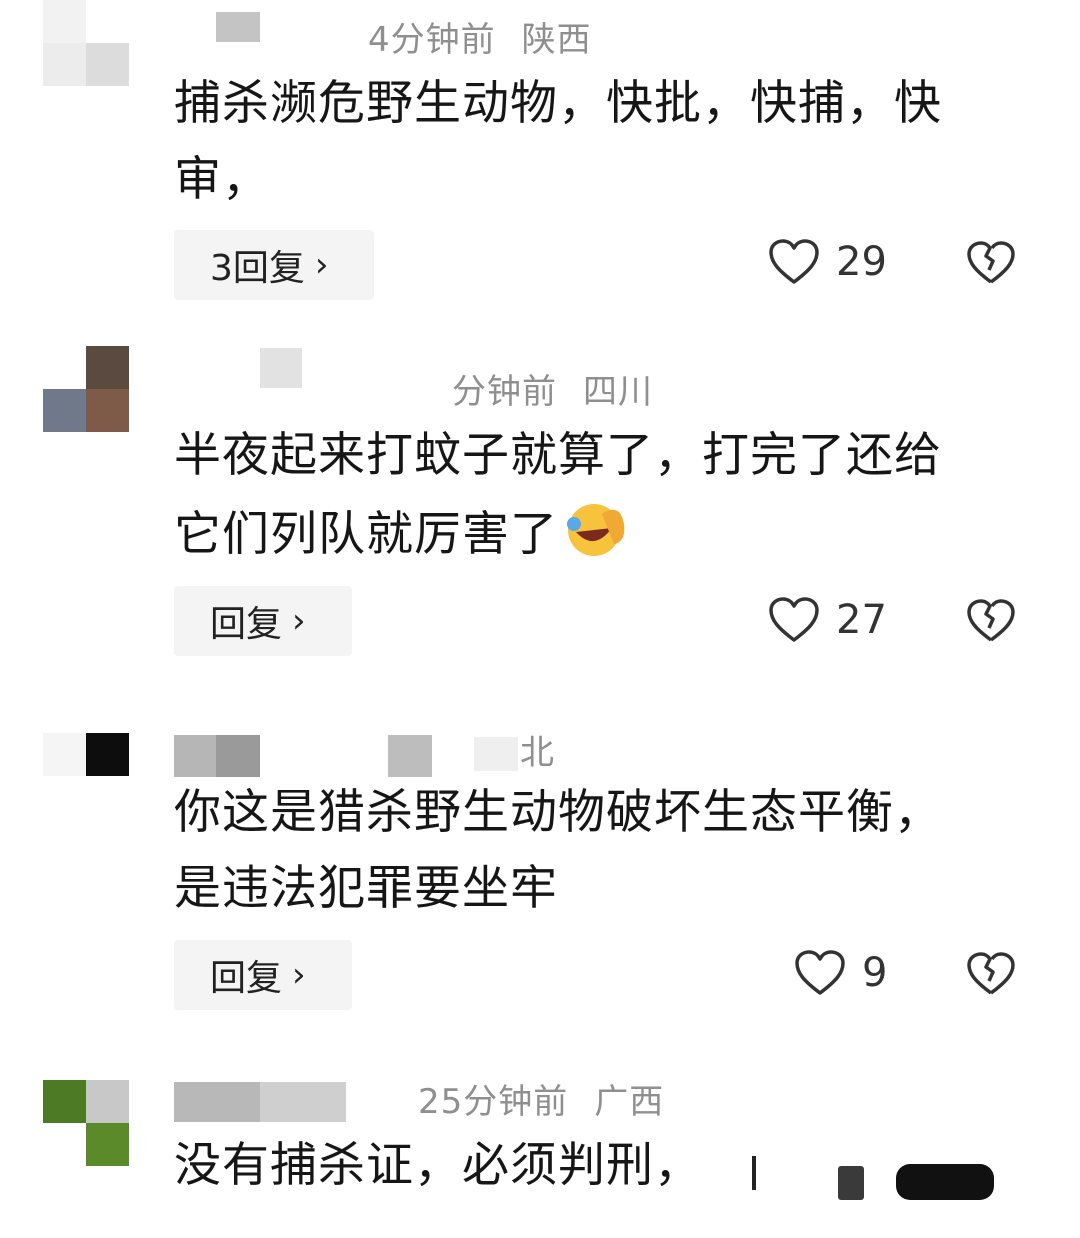 This screenshot has width=1080, height=1238. I want to click on comment-meta: 4分钟前 陕西, so click(480, 36).